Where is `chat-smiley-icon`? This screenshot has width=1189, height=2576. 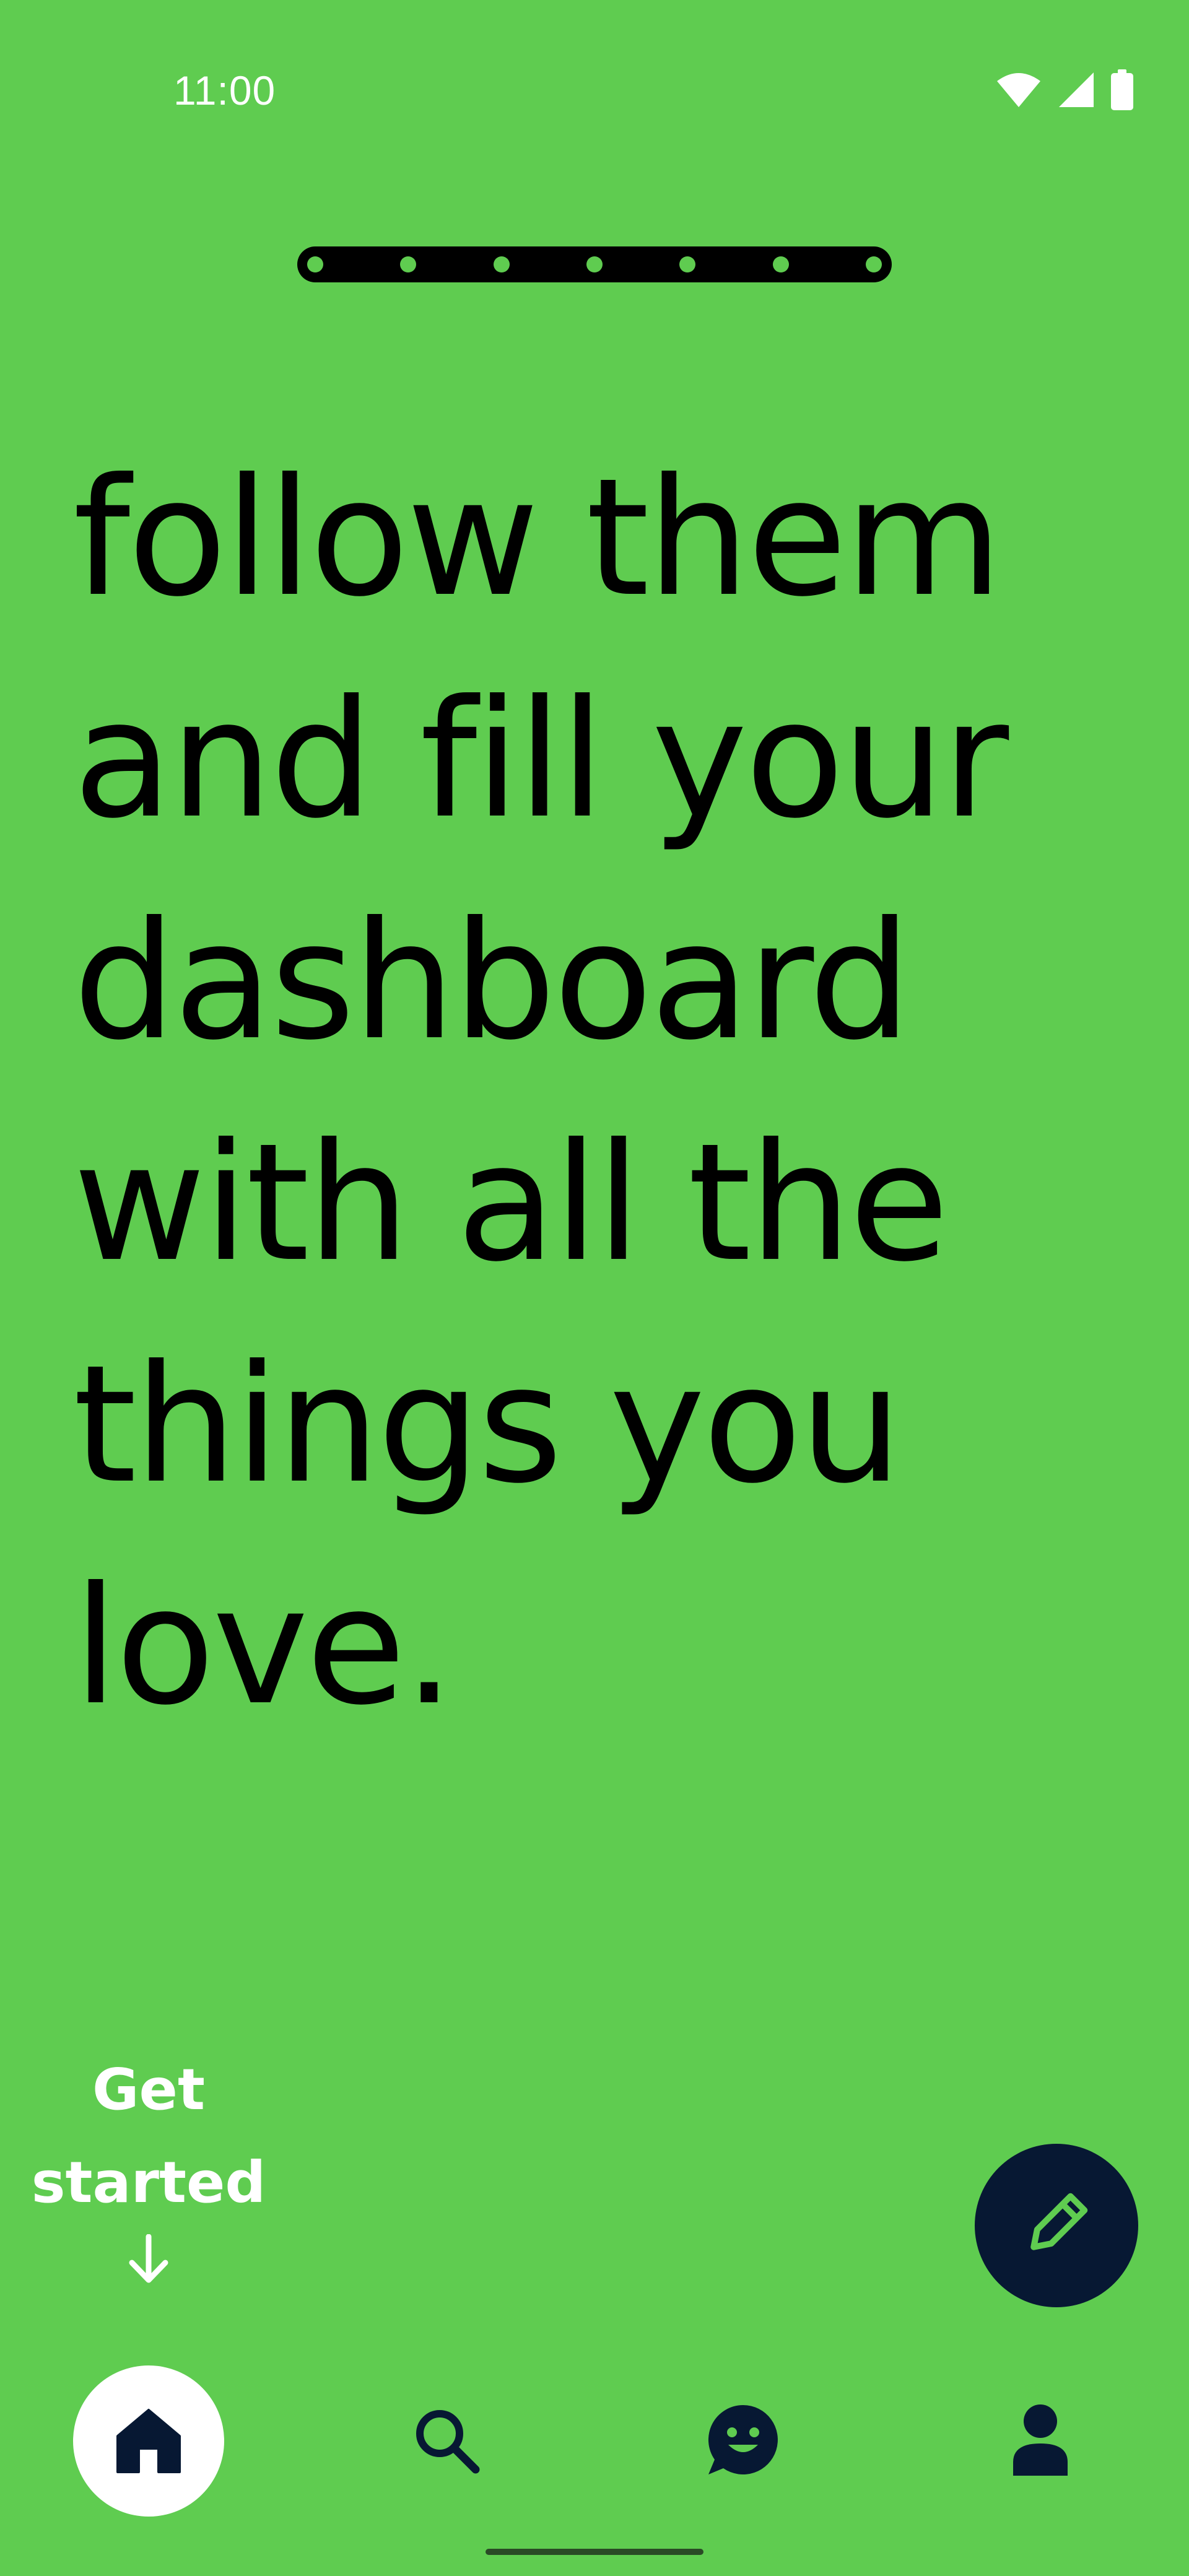 chat-smiley-icon is located at coordinates (743, 2441).